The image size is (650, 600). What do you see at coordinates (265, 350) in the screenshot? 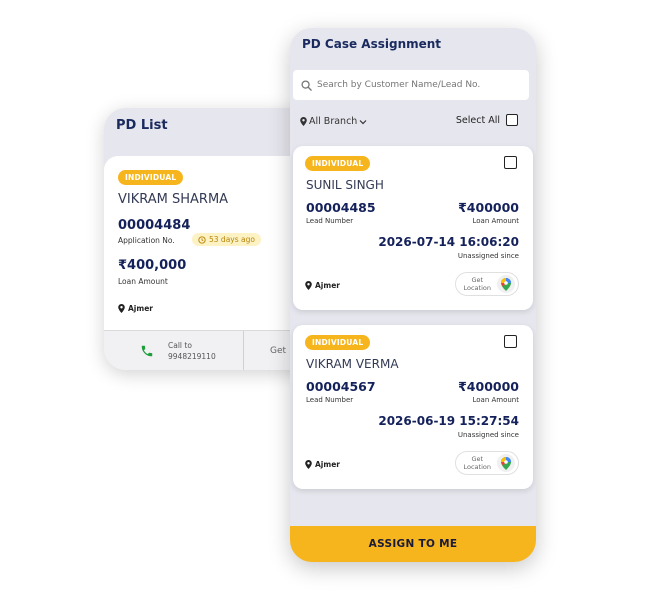
I see `get-location-button: Get` at bounding box center [265, 350].